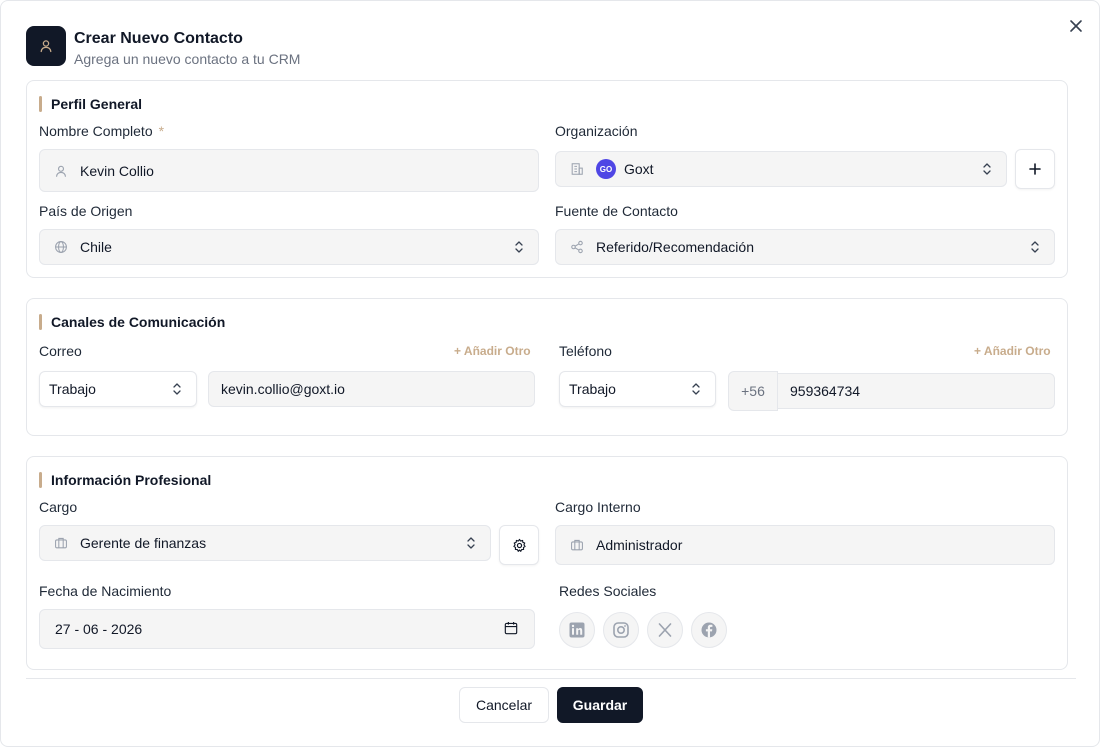 This screenshot has height=747, width=1100. I want to click on gear-icon, so click(519, 545).